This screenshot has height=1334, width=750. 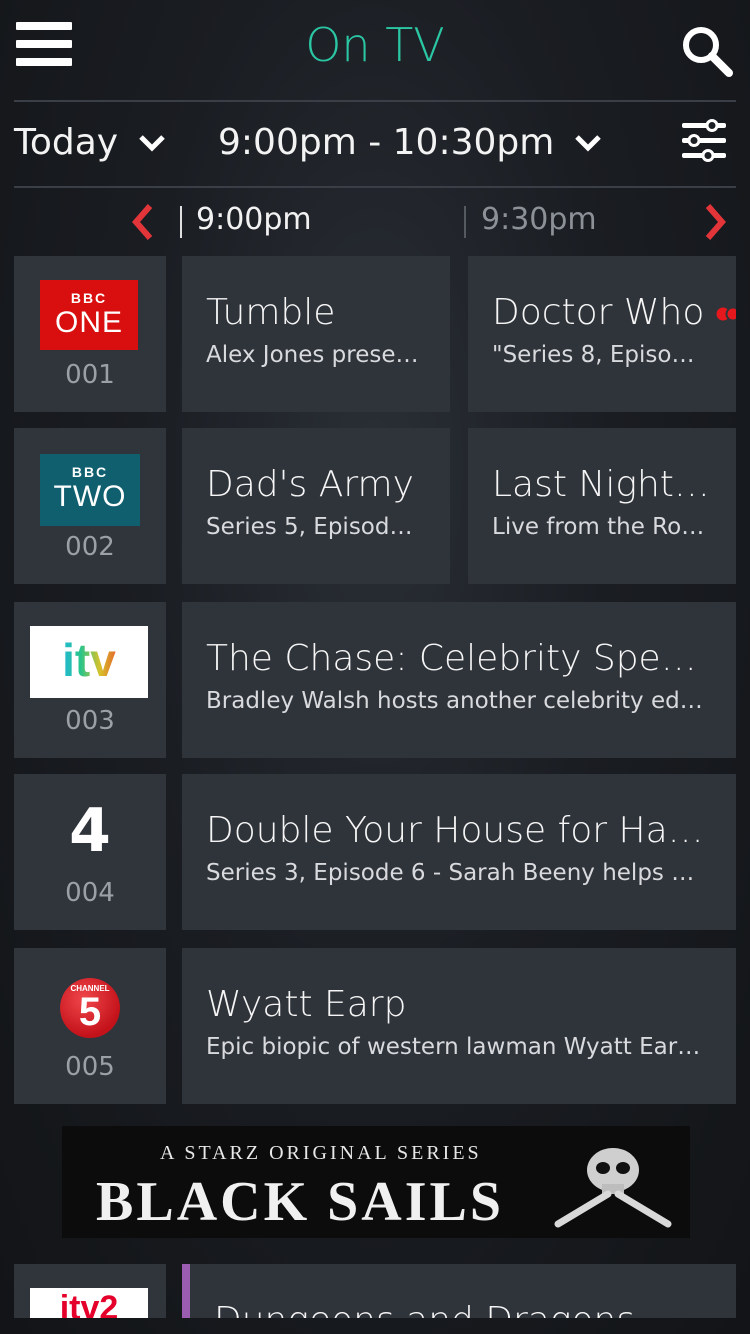 What do you see at coordinates (271, 312) in the screenshot?
I see `programme-title: Tumble` at bounding box center [271, 312].